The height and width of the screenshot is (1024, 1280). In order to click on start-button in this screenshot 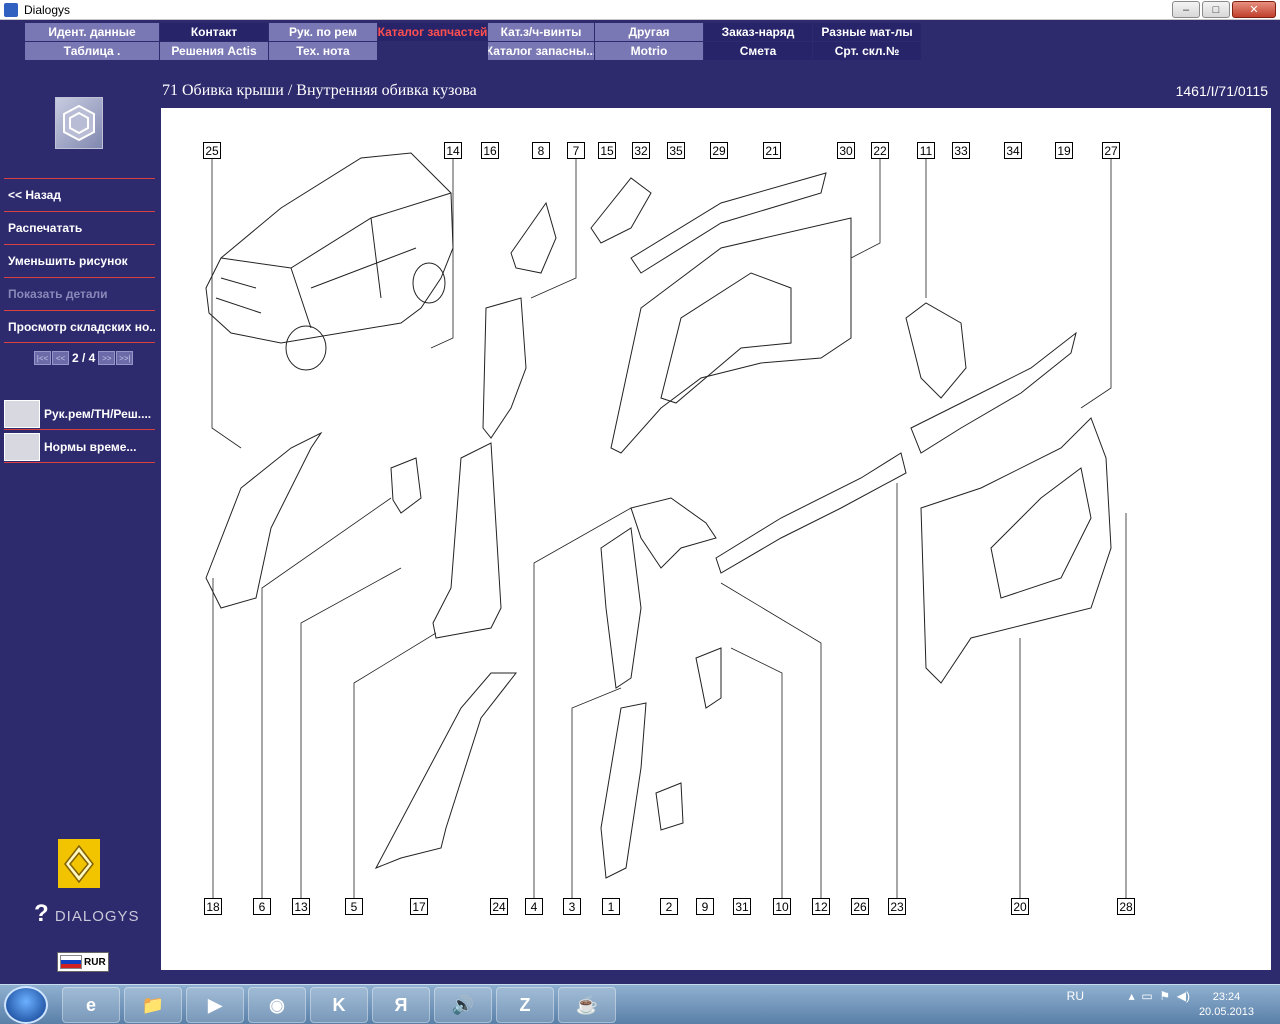, I will do `click(26, 1005)`.